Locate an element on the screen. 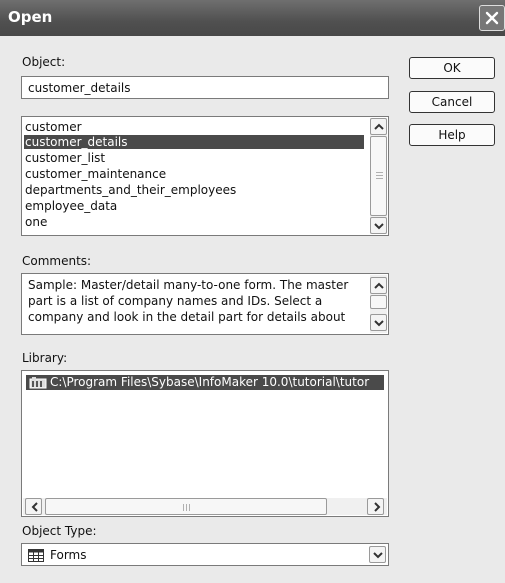  object-label: Object: is located at coordinates (44, 62).